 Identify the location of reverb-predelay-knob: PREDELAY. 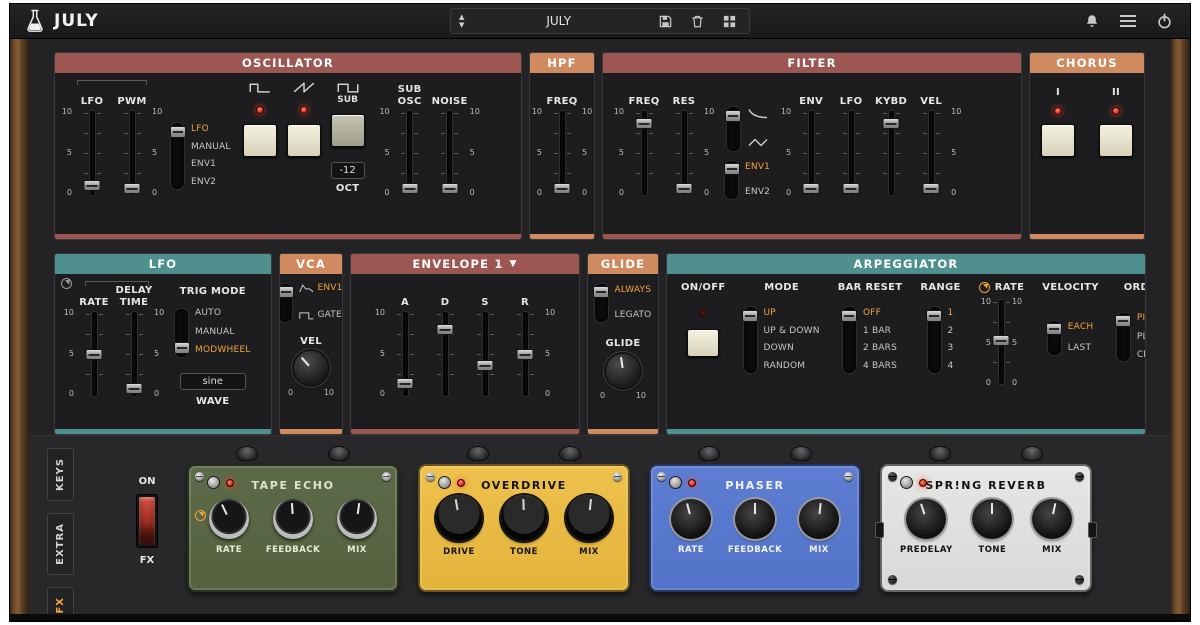
(926, 527).